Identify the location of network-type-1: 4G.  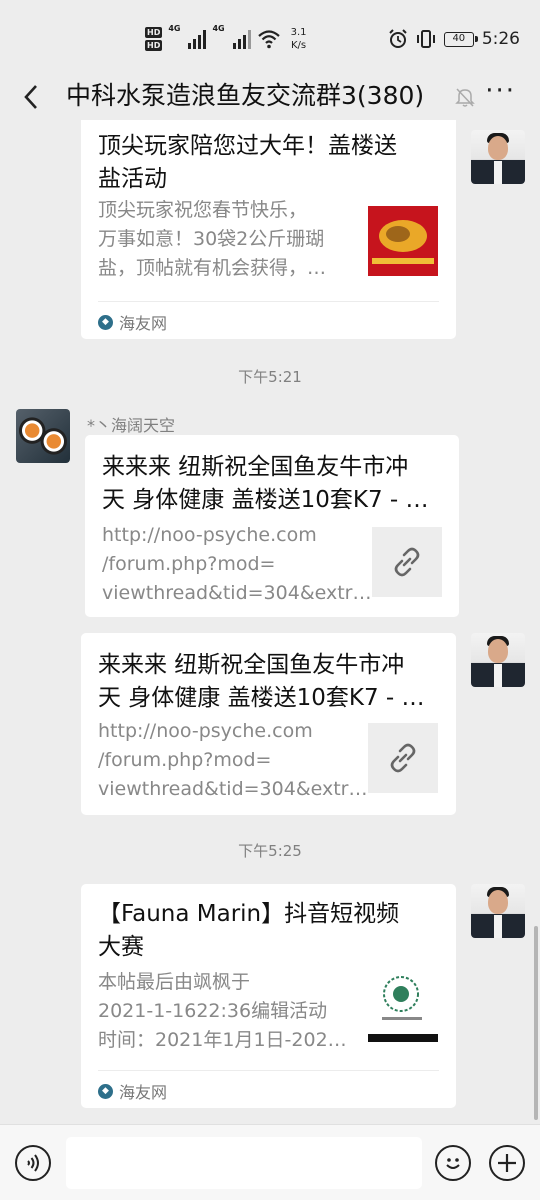
(174, 28).